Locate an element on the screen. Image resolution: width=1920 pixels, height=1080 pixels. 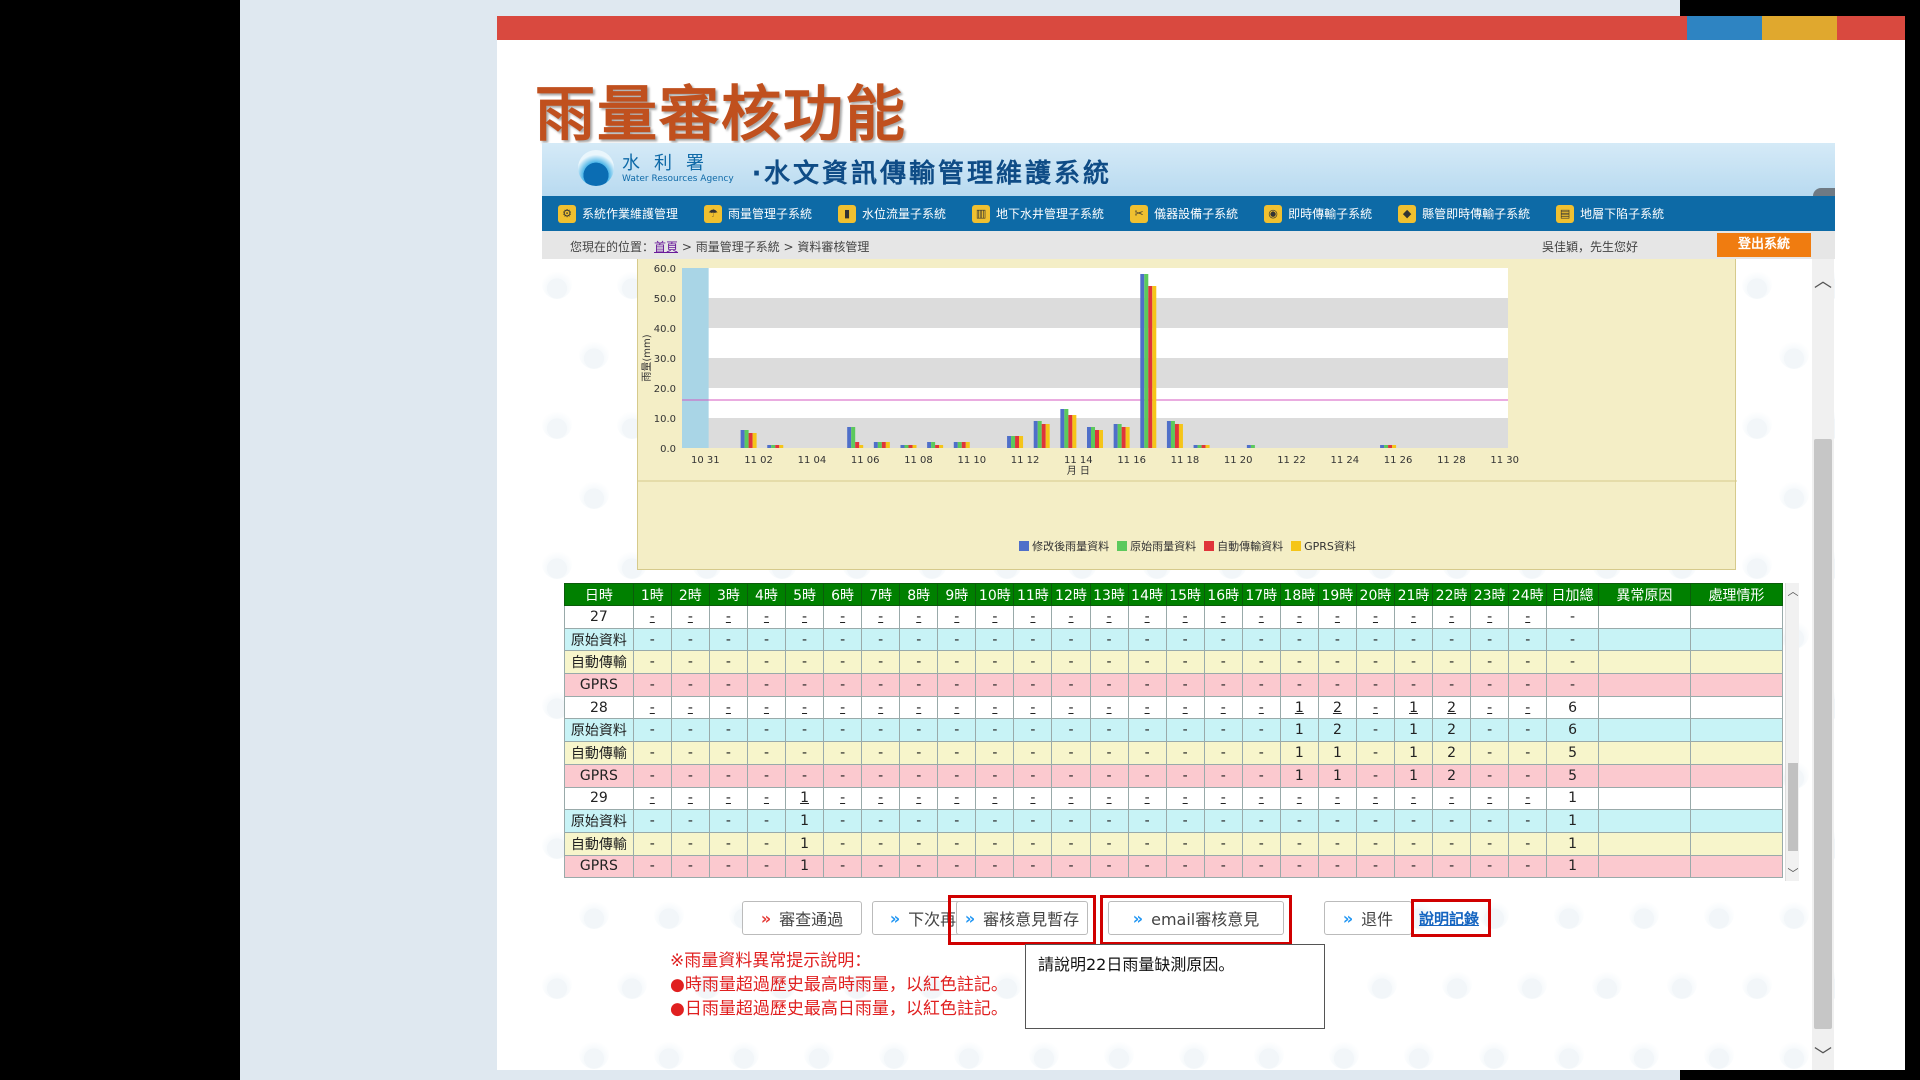
breadcrumb-home-link: 首頁 is located at coordinates (666, 247).